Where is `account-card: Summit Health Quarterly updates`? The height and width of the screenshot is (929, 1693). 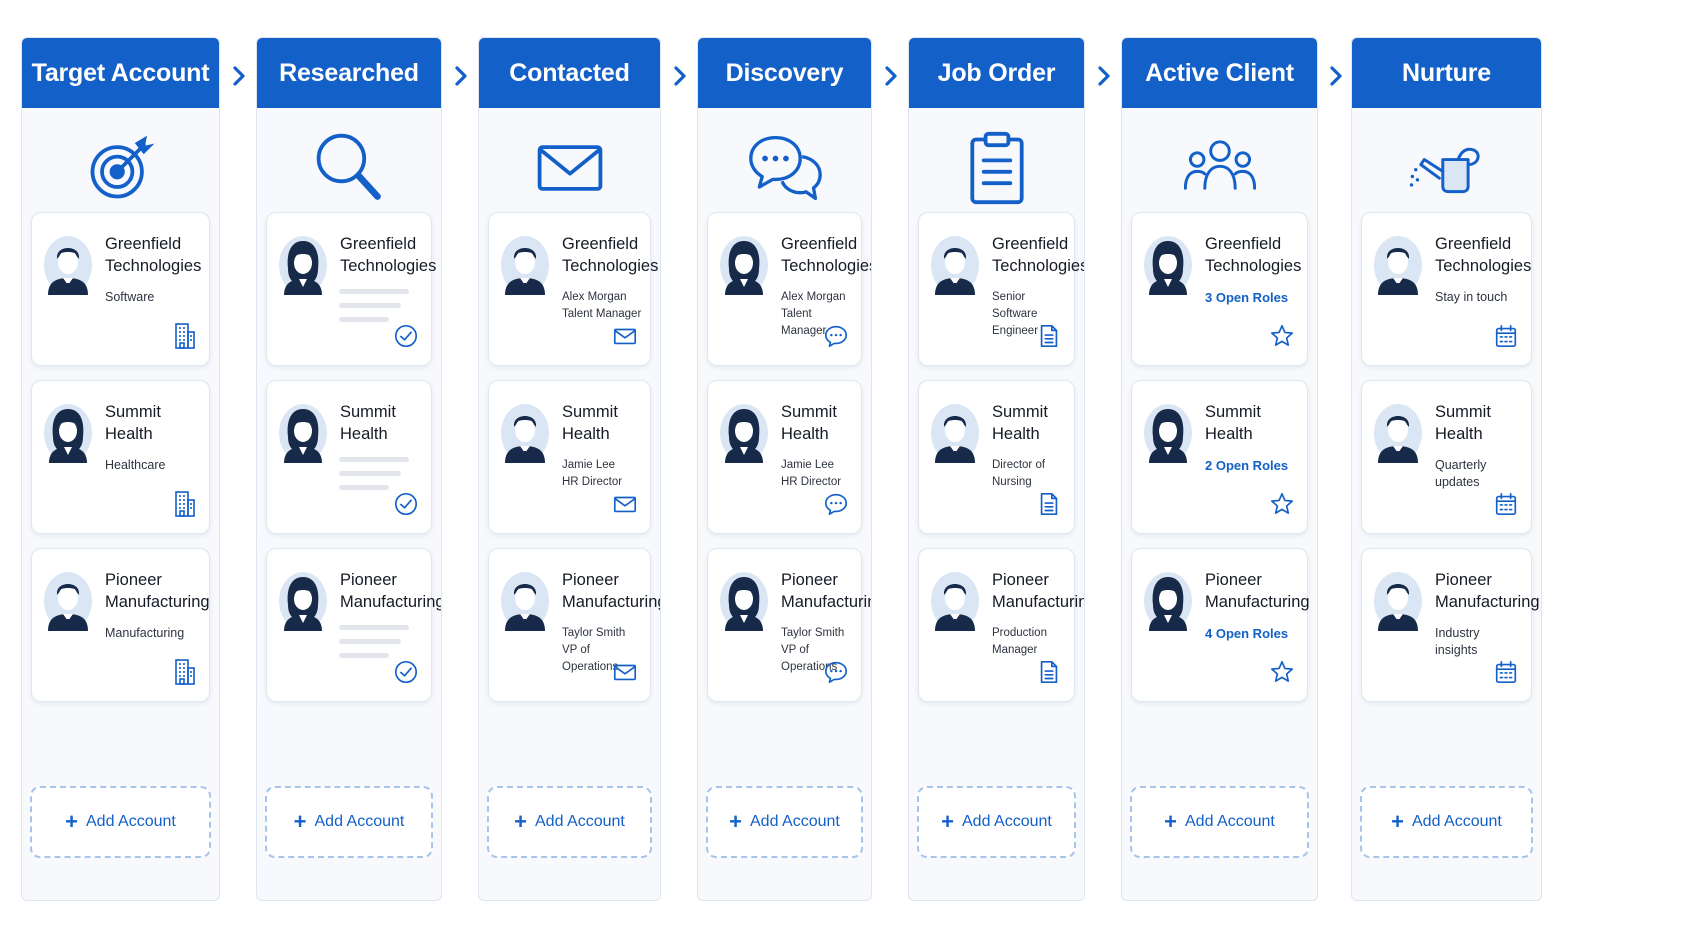
account-card: Summit Health Quarterly updates is located at coordinates (1446, 457).